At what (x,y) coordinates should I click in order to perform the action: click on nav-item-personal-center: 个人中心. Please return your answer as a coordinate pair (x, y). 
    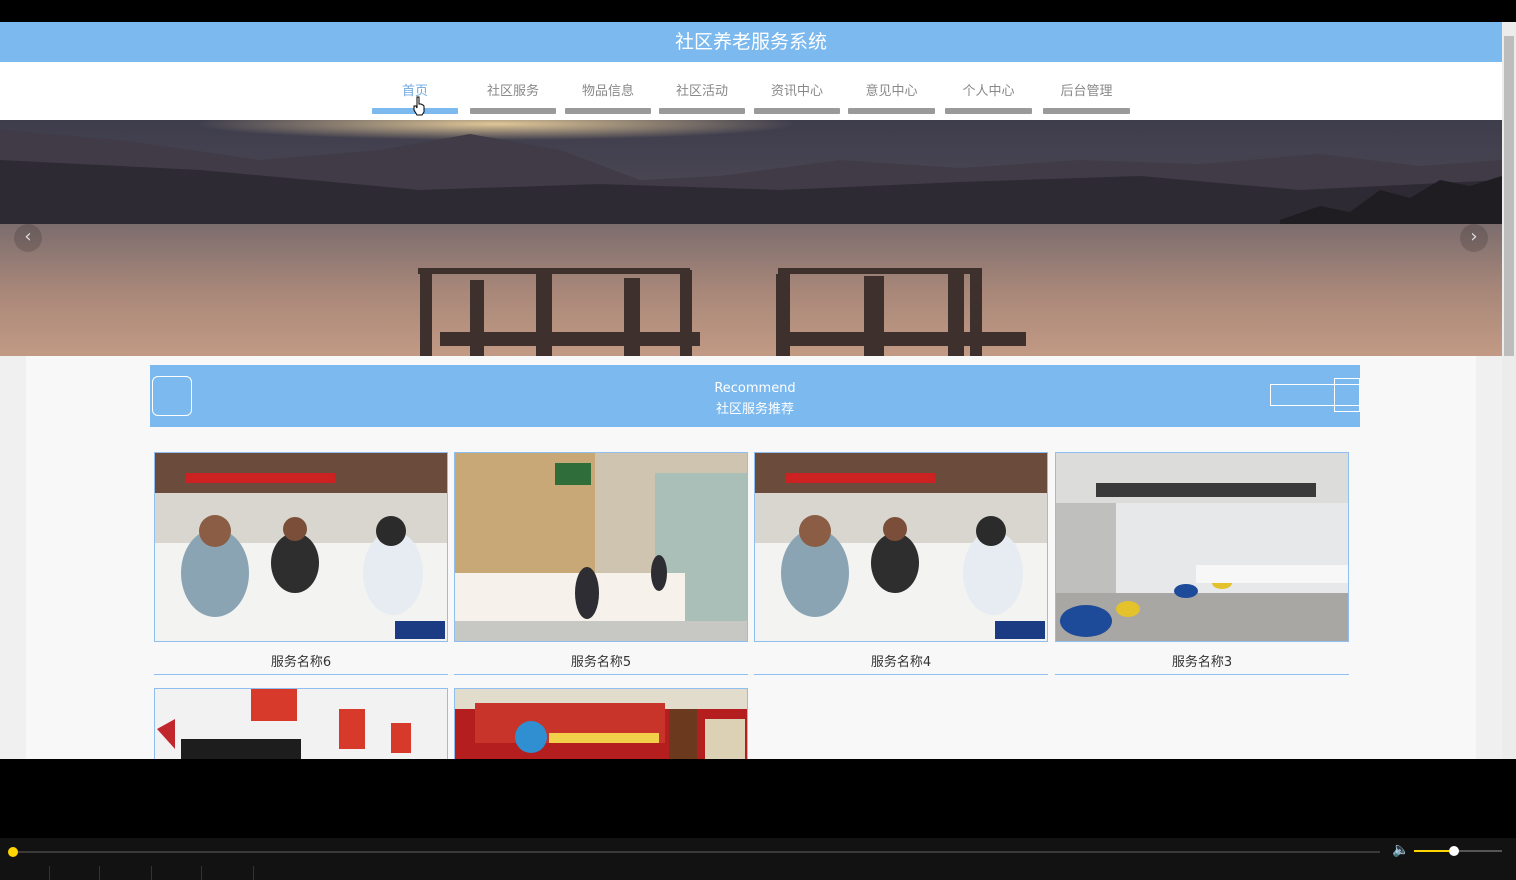
    Looking at the image, I should click on (988, 88).